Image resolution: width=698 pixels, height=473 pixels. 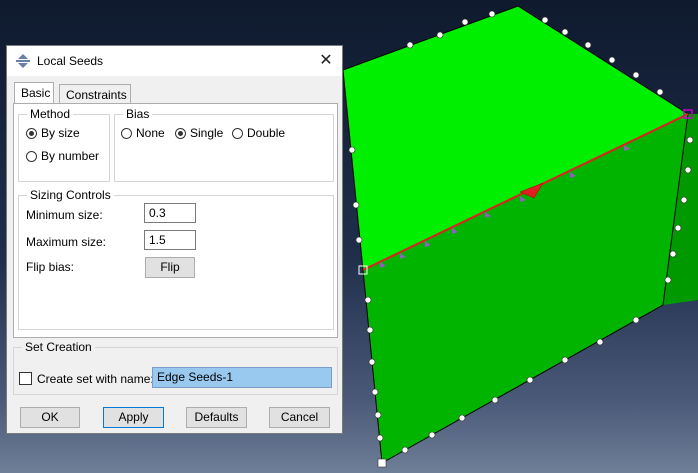 What do you see at coordinates (266, 133) in the screenshot?
I see `radio-bias-double-label: Double` at bounding box center [266, 133].